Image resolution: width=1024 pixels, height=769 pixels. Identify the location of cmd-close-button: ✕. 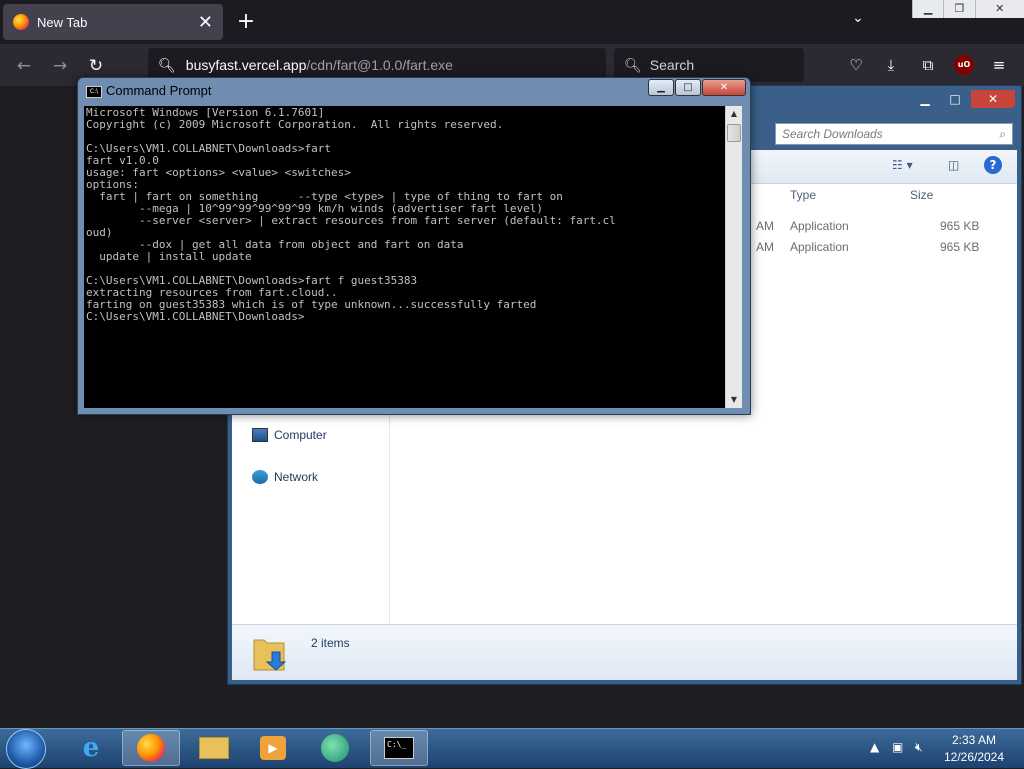
(724, 87).